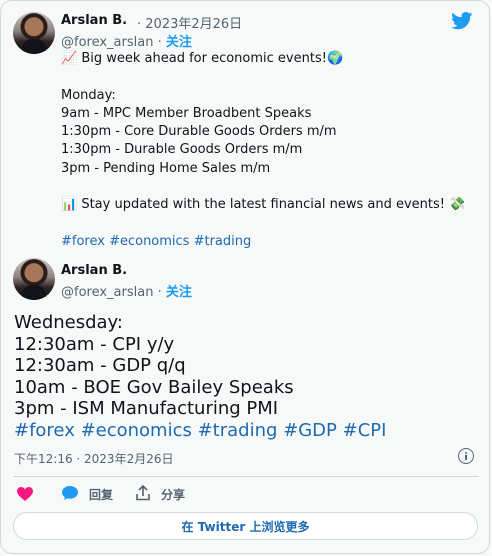  Describe the element at coordinates (70, 493) in the screenshot. I see `reply-bubble-icon` at that location.